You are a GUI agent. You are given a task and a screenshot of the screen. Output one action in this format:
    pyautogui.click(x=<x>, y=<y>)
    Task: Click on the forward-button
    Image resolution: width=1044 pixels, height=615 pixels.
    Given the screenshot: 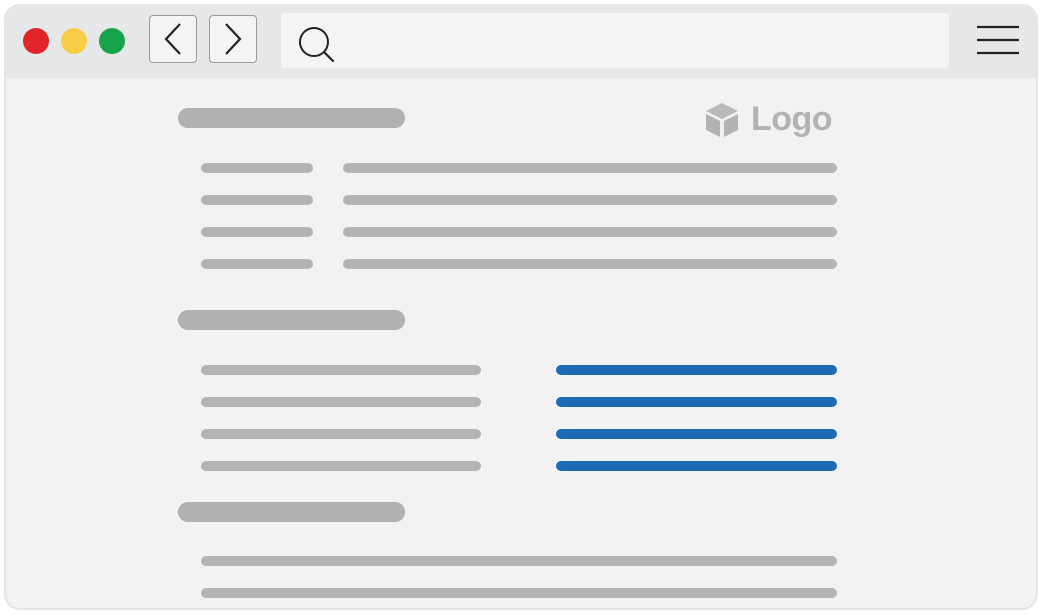 What is the action you would take?
    pyautogui.click(x=233, y=39)
    